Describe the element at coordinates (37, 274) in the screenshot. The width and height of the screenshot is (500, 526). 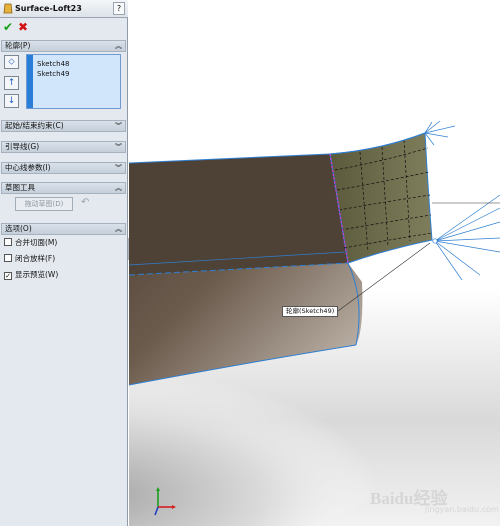
I see `option-label: 显示预览(W)` at that location.